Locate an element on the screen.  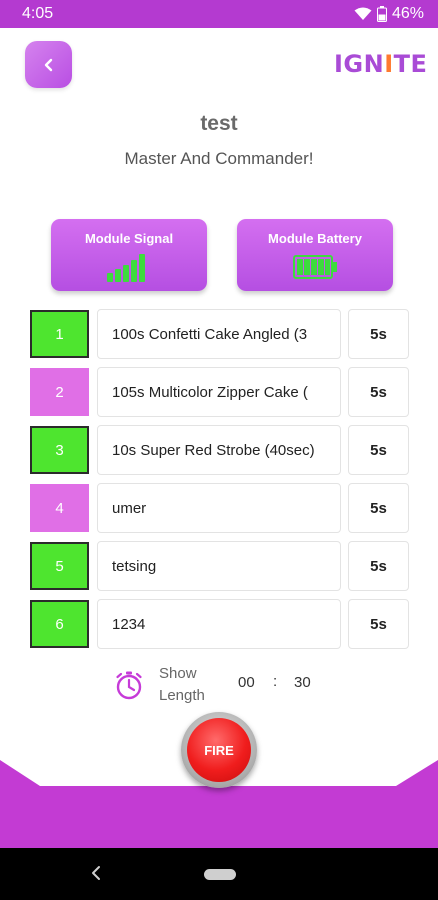
fire-button: FIRE is located at coordinates (219, 750).